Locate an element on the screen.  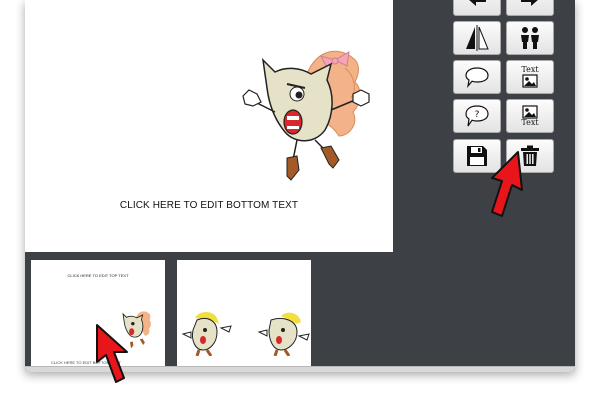
speech-bubble-button is located at coordinates (477, 77).